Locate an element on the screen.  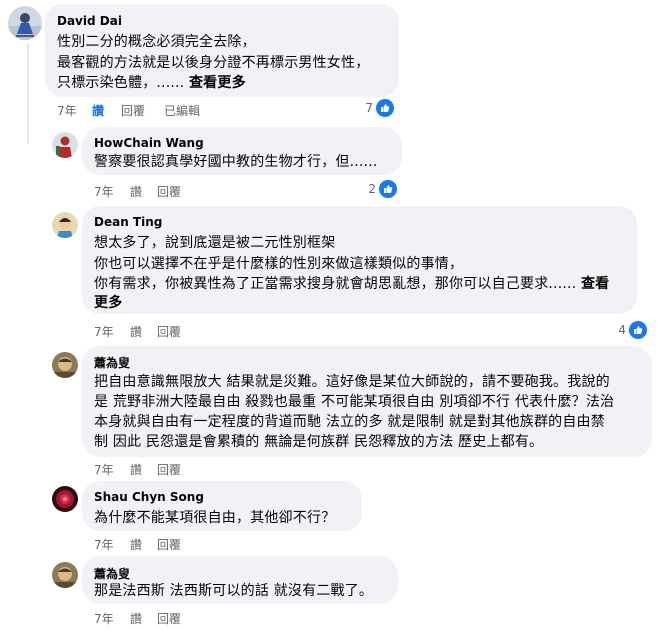
comment-text-line: 那是法西斯 法西斯可以的話 就沒有二戰了。 is located at coordinates (234, 591).